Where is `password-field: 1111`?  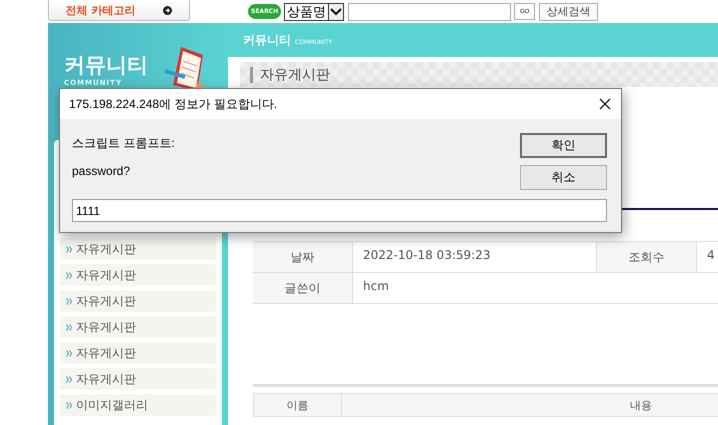 password-field: 1111 is located at coordinates (339, 210).